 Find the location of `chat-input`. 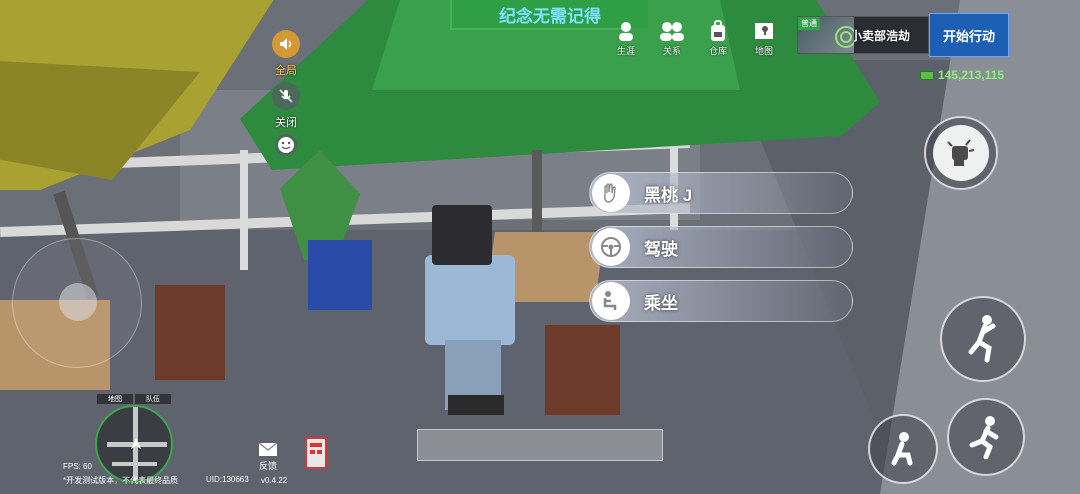

chat-input is located at coordinates (540, 445).